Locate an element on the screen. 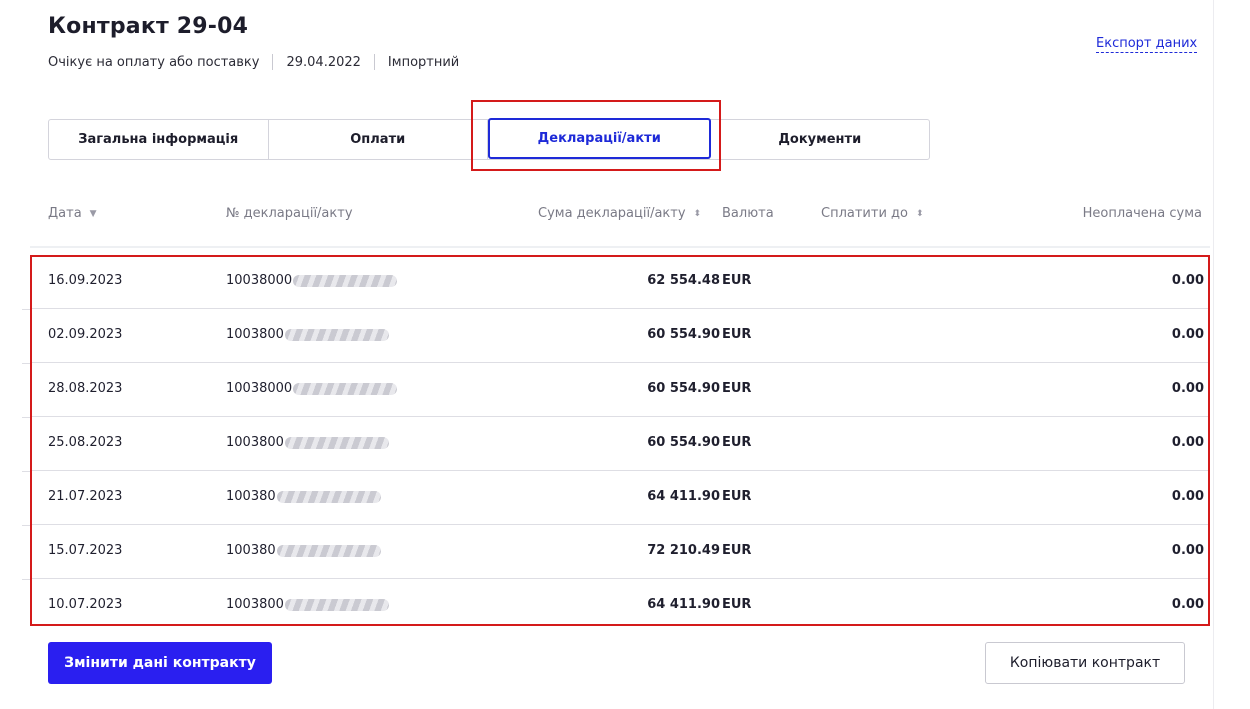  column-pay-until-label: Сплатити до is located at coordinates (864, 213).